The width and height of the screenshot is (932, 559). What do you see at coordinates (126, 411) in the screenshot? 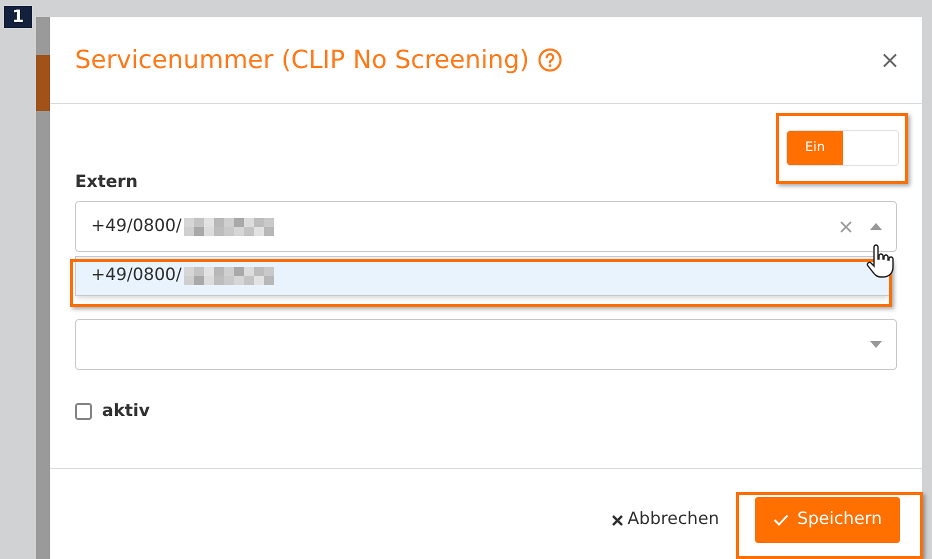
I see `checkbox-label: aktiv` at bounding box center [126, 411].